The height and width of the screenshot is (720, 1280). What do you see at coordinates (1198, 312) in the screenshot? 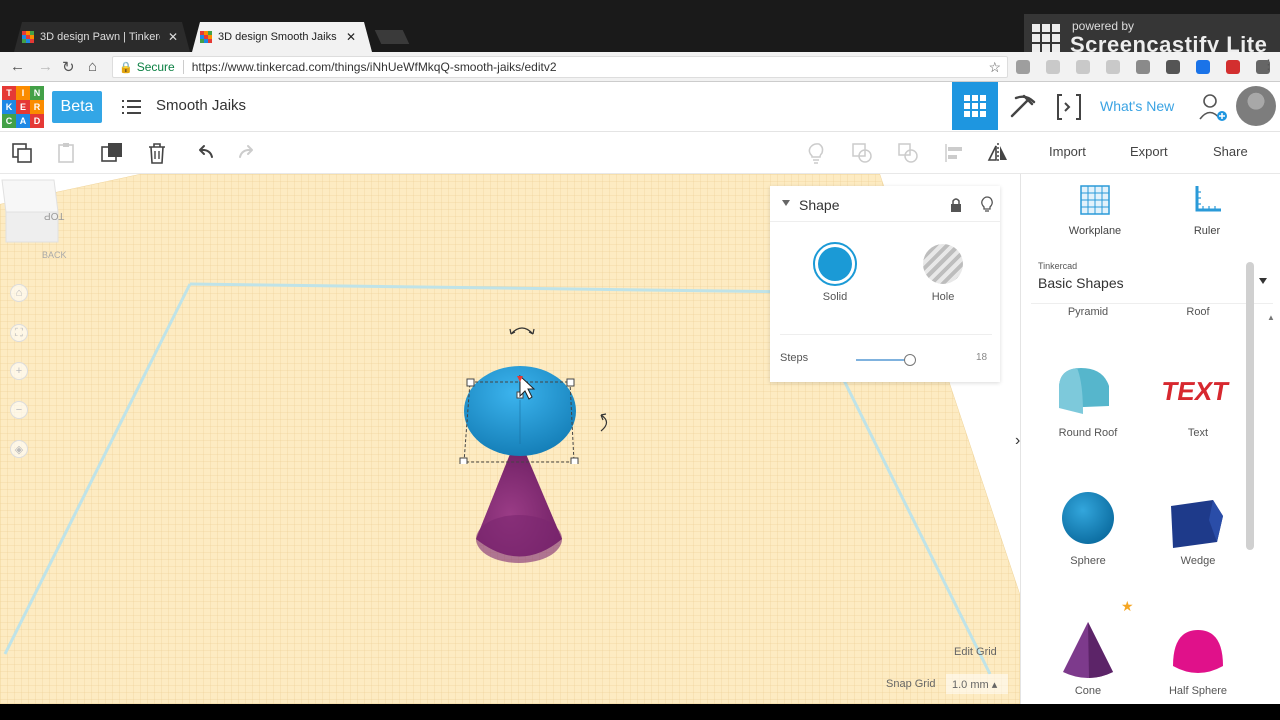
I see `shape-item-roof: Roof` at bounding box center [1198, 312].